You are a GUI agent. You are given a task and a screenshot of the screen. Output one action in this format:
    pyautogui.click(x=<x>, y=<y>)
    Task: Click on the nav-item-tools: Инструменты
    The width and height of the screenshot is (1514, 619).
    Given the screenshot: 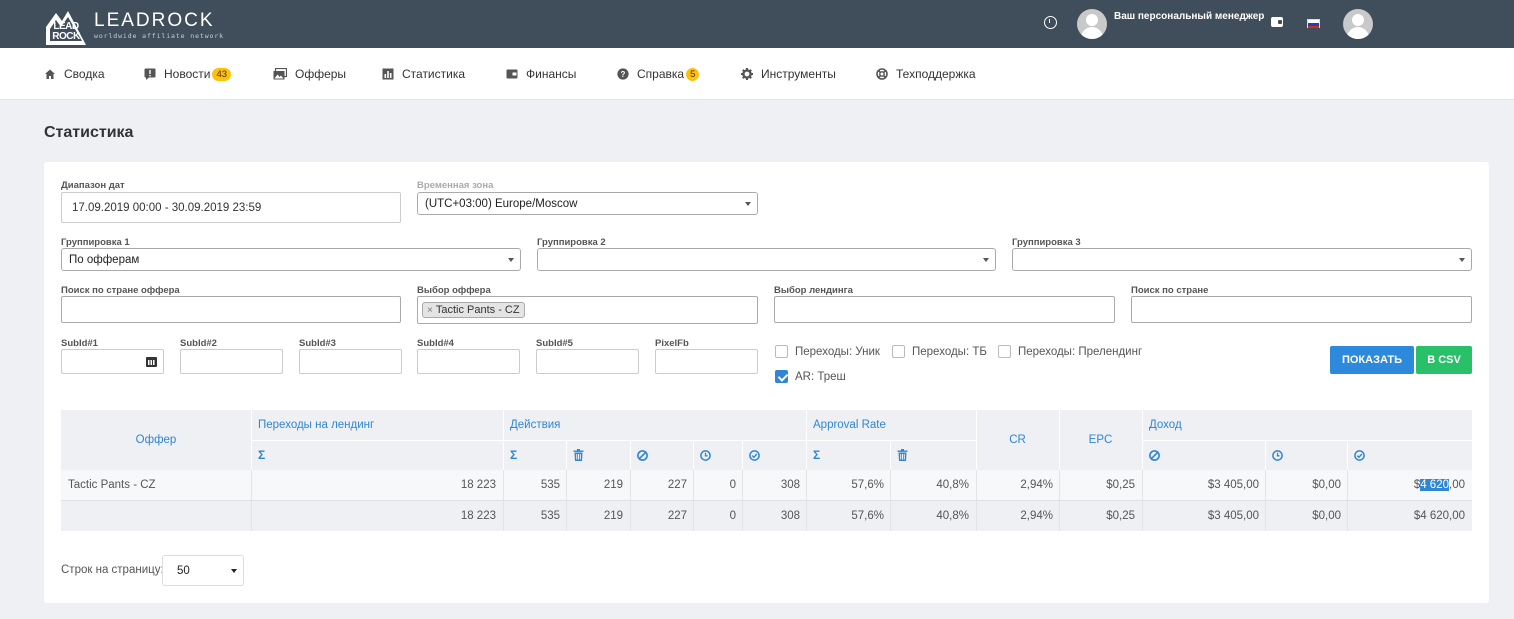 What is the action you would take?
    pyautogui.click(x=788, y=74)
    